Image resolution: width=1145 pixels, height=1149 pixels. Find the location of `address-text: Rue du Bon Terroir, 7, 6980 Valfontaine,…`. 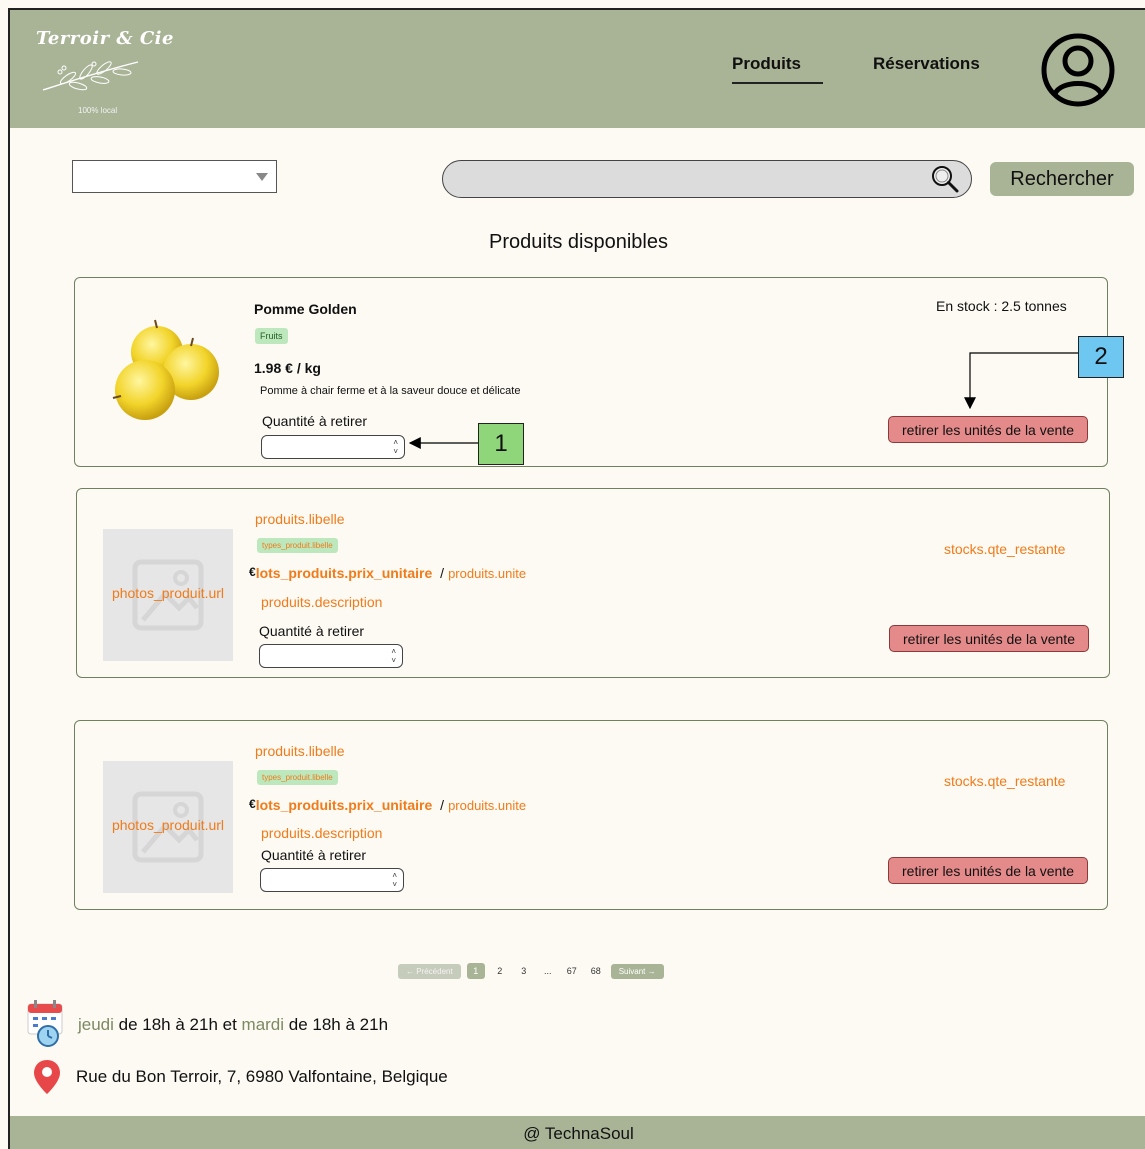

address-text: Rue du Bon Terroir, 7, 6980 Valfontaine,… is located at coordinates (262, 1076).